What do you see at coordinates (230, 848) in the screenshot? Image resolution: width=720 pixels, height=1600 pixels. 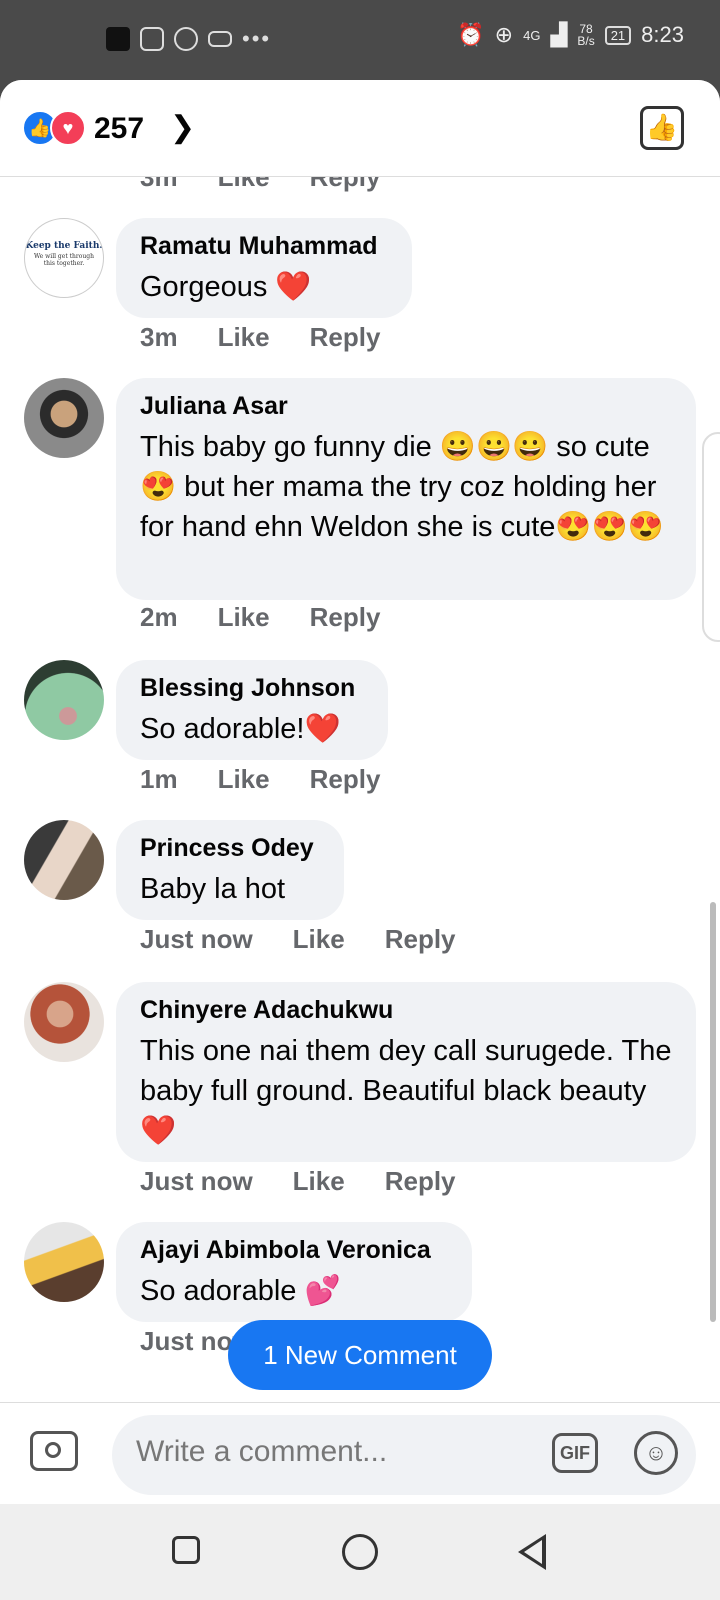 I see `comment-author: Princess Odey` at bounding box center [230, 848].